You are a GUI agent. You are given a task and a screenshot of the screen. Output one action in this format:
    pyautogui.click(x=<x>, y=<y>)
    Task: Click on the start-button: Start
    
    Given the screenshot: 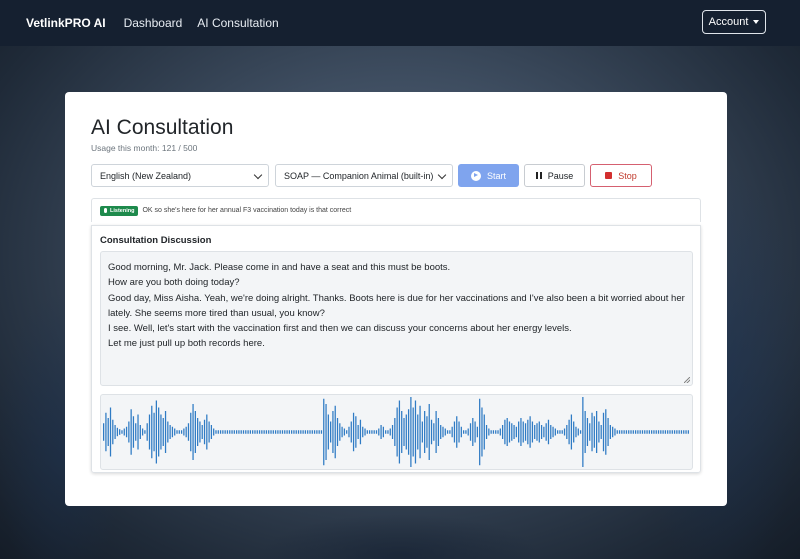 What is the action you would take?
    pyautogui.click(x=488, y=175)
    